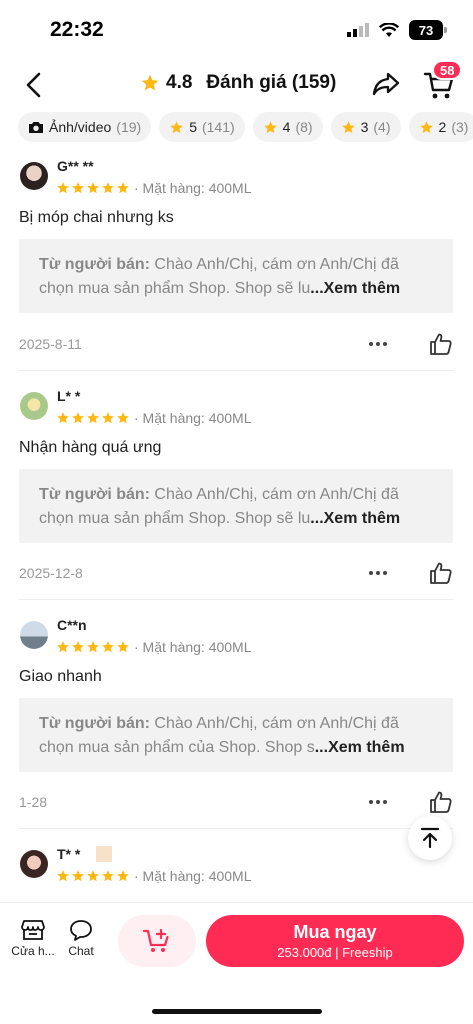 The image size is (473, 1024). I want to click on review-username: T* *, so click(69, 854).